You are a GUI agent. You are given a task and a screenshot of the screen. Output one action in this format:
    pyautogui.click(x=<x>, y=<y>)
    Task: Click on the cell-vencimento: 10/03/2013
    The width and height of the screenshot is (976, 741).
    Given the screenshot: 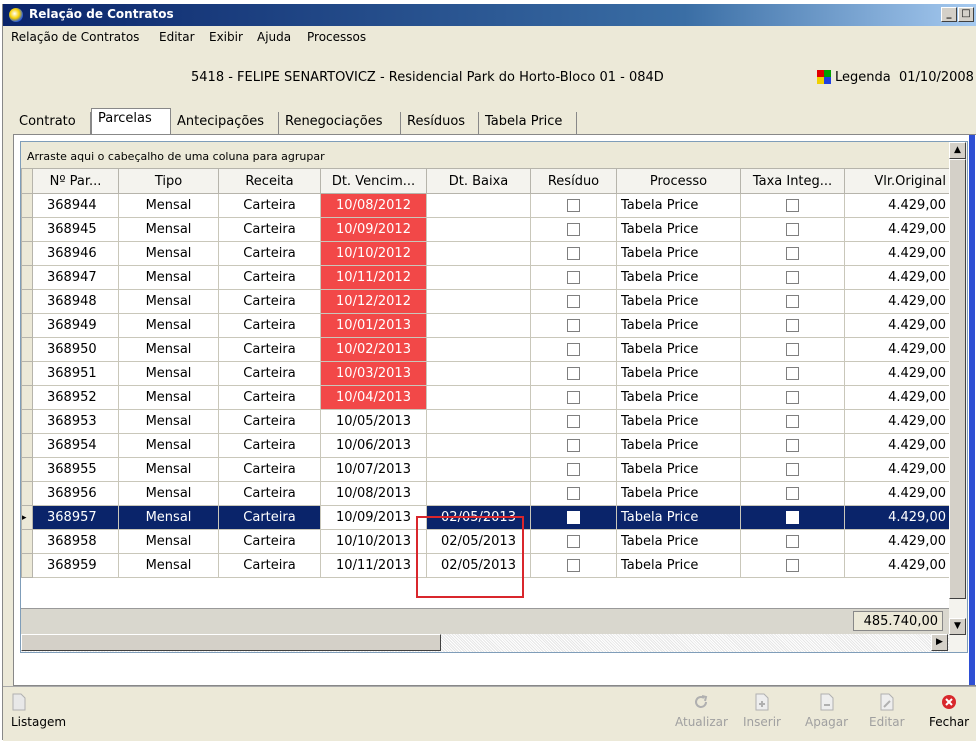 What is the action you would take?
    pyautogui.click(x=373, y=373)
    